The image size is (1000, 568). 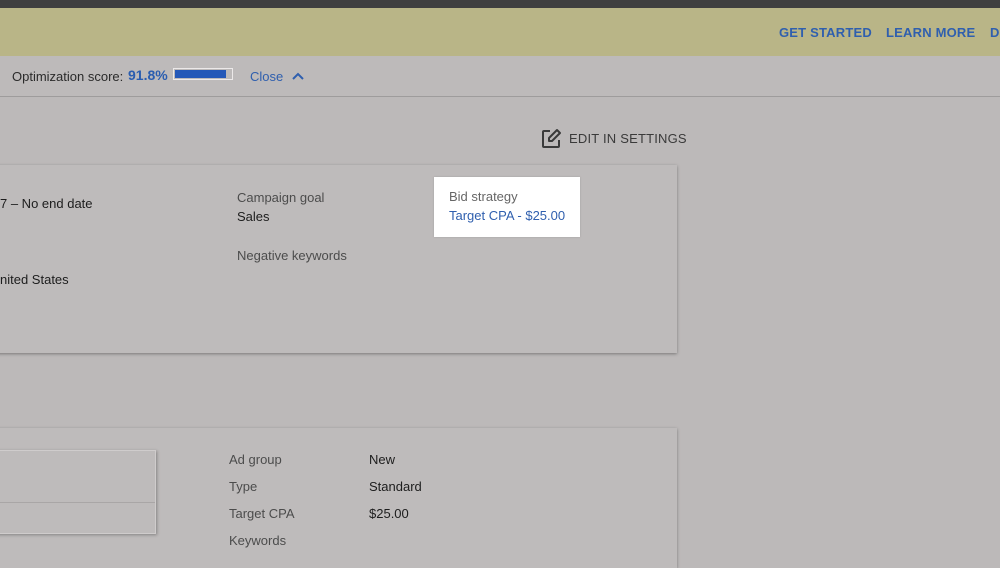 I want to click on panel-divider, so click(x=77, y=502).